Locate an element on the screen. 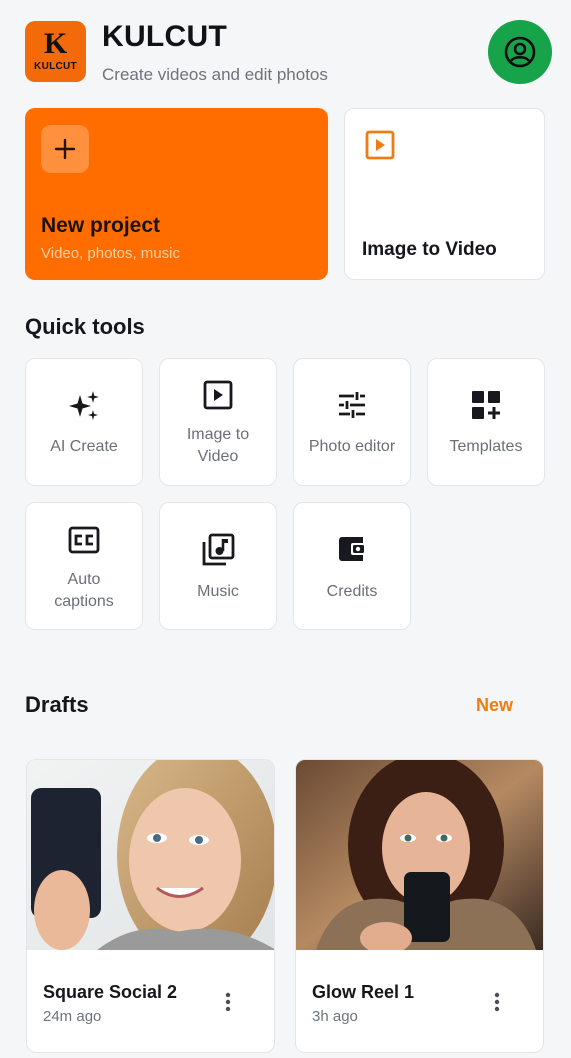 Image resolution: width=571 pixels, height=1058 pixels. closed-captions-icon is located at coordinates (84, 540).